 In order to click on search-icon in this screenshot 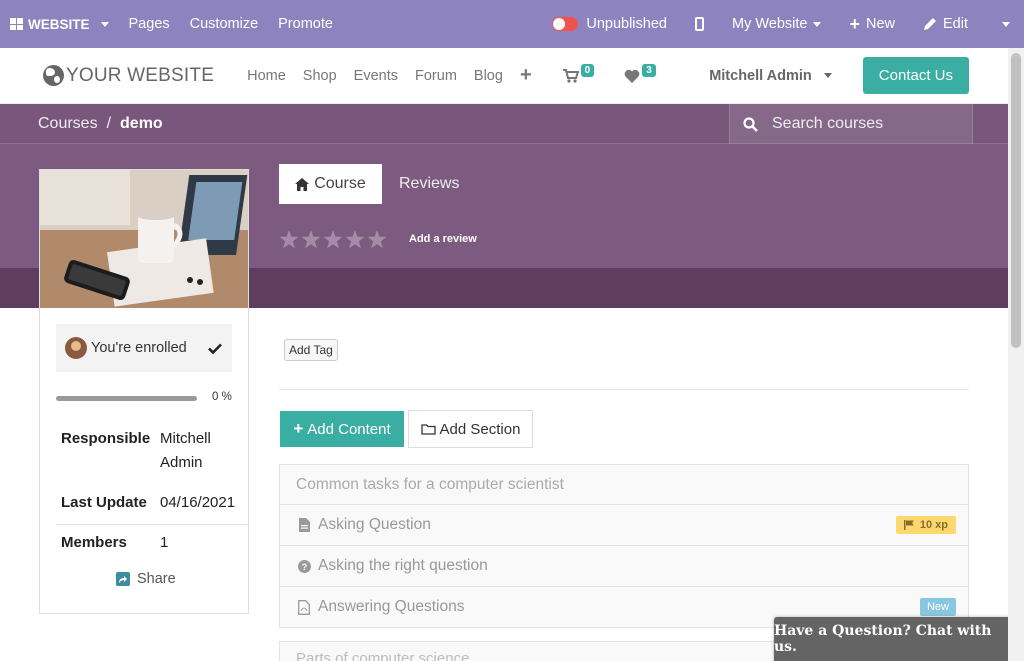, I will do `click(750, 124)`.